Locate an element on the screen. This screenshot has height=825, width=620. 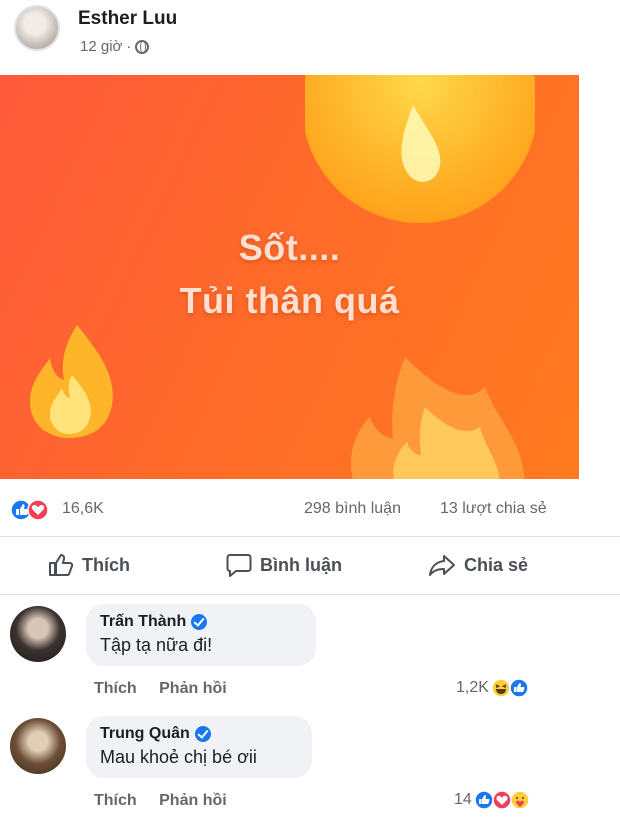
share-button-label: Chia sẻ is located at coordinates (496, 564).